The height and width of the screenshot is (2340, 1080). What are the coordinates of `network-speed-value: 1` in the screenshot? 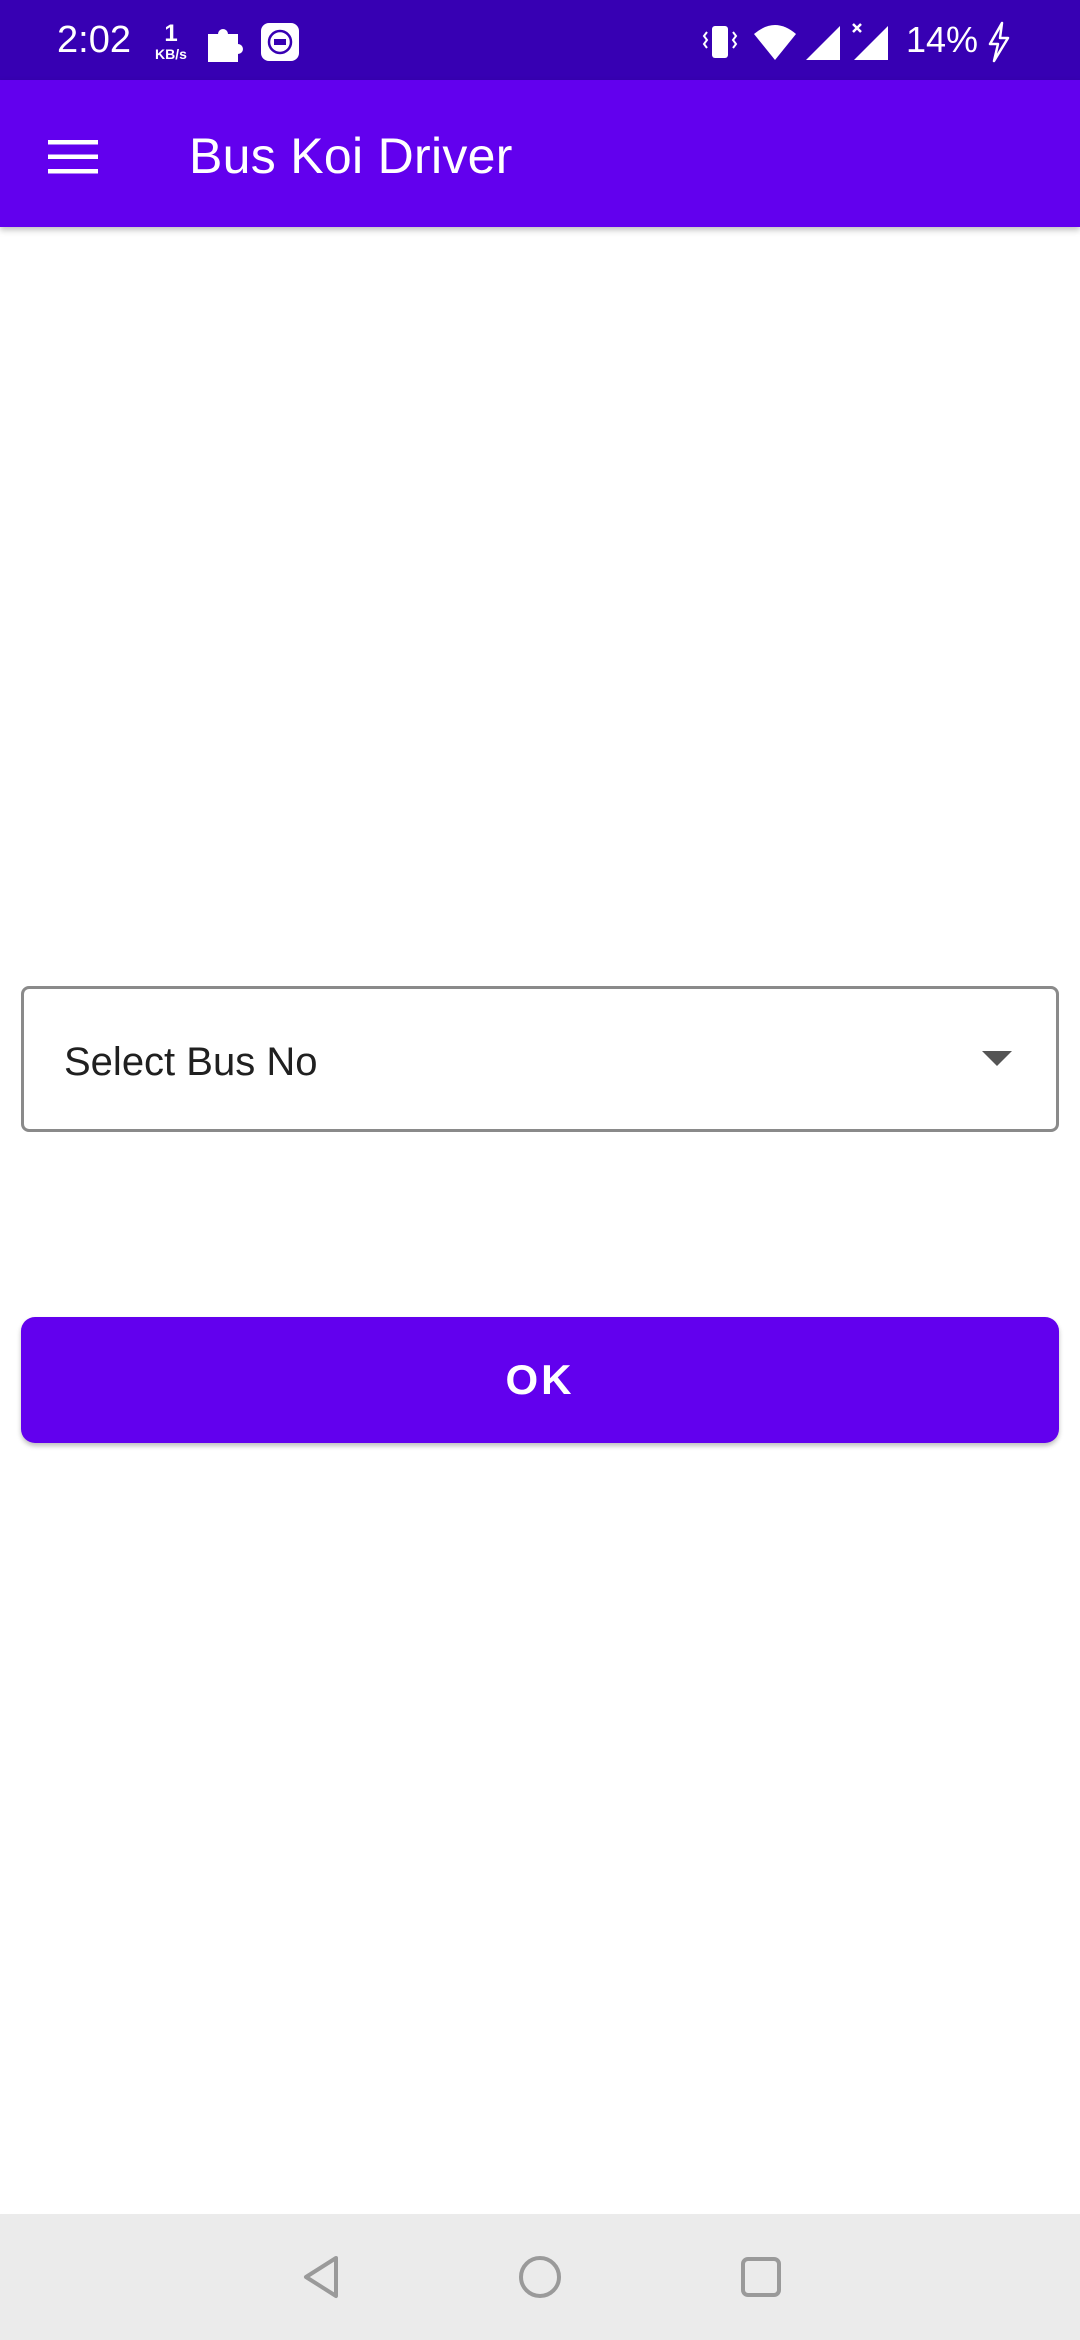 It's located at (171, 33).